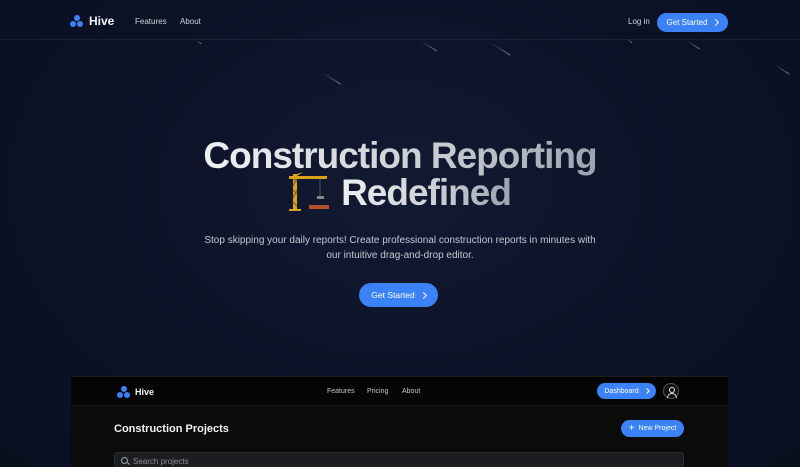 This screenshot has height=467, width=800. What do you see at coordinates (411, 391) in the screenshot?
I see `preview-nav-about: About` at bounding box center [411, 391].